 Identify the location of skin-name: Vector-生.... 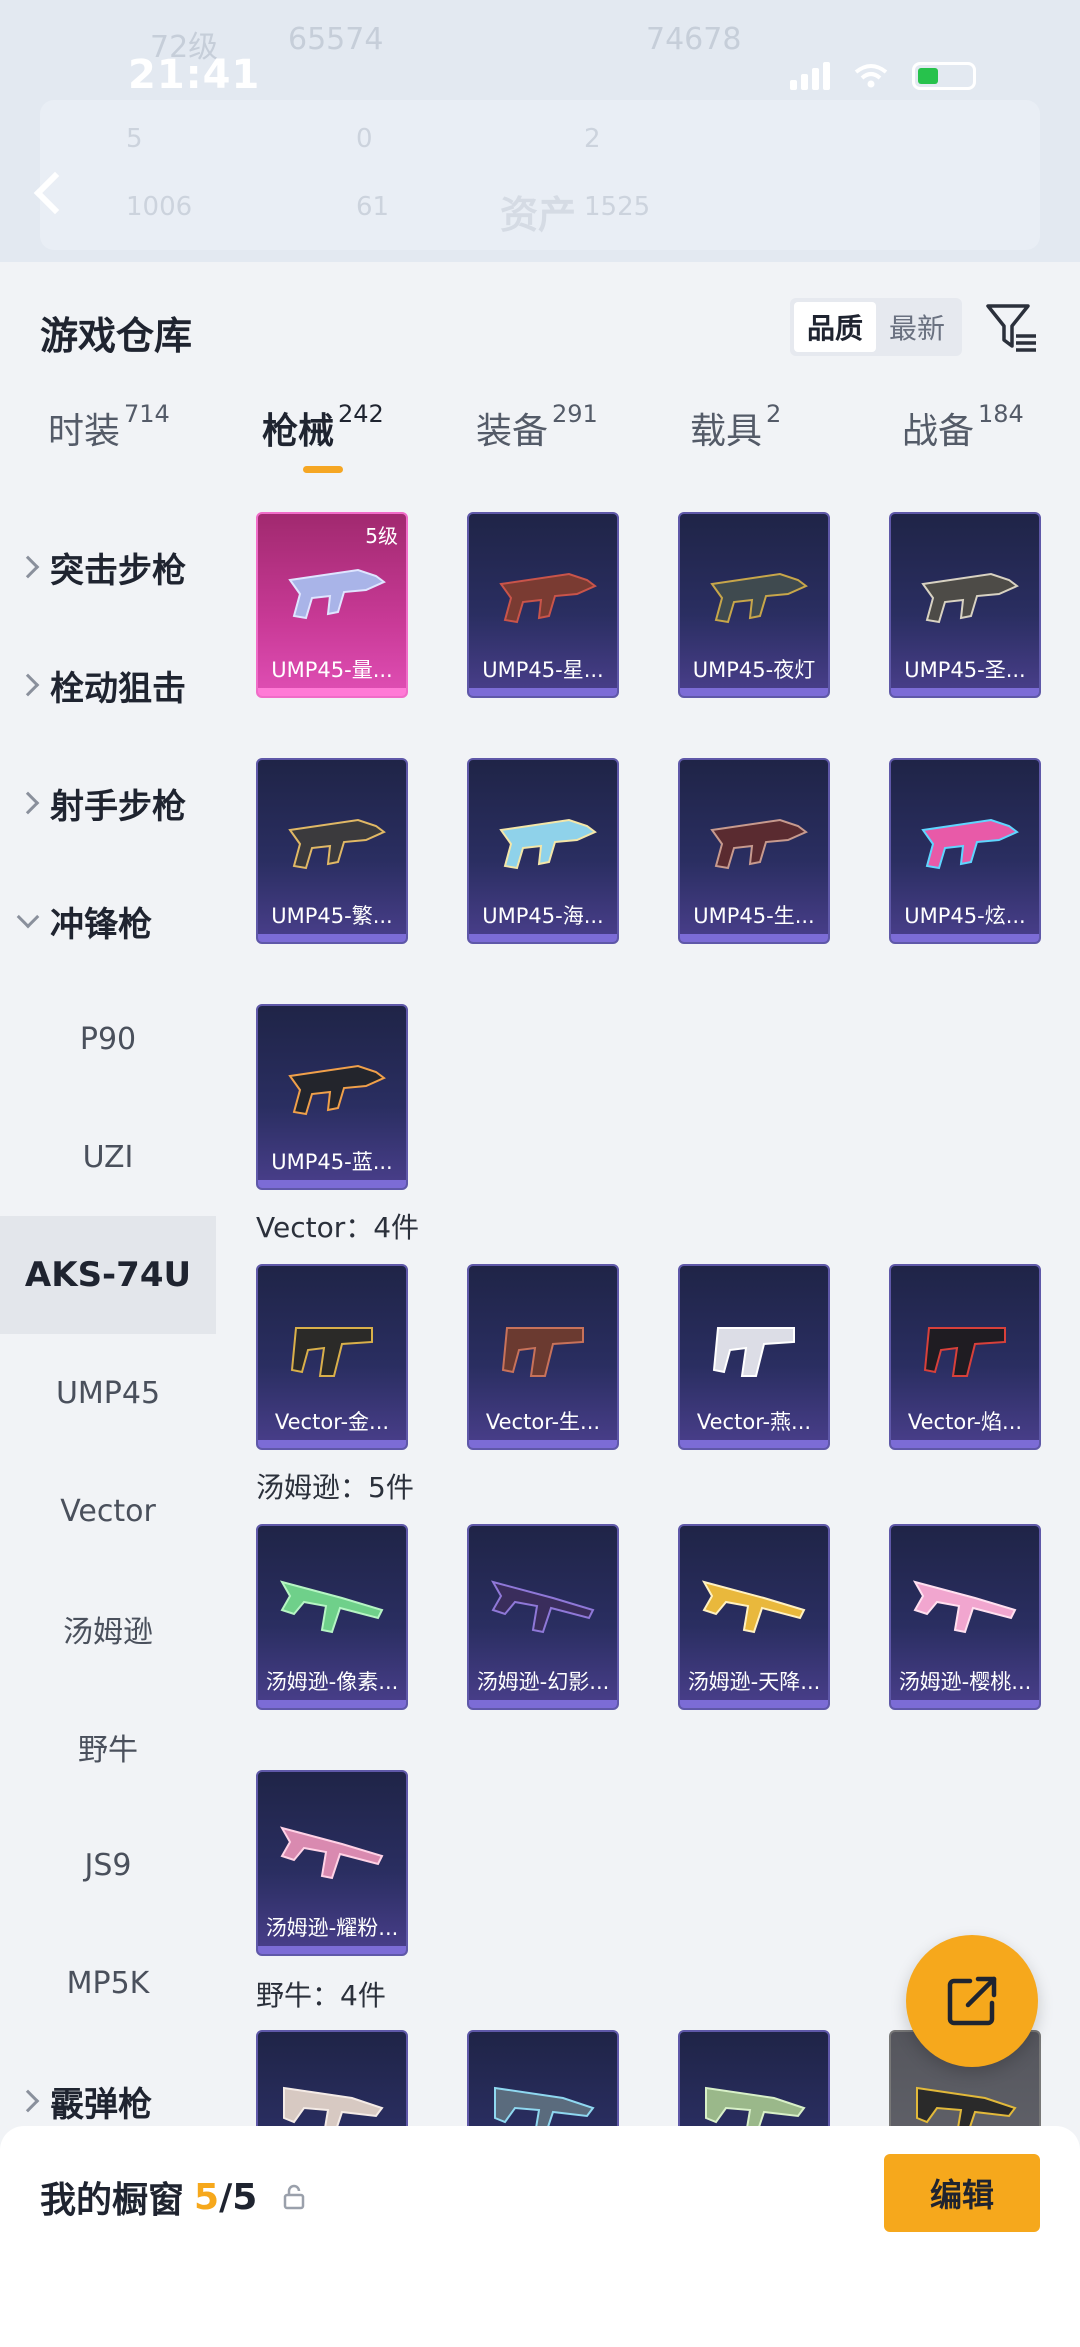
(543, 1422).